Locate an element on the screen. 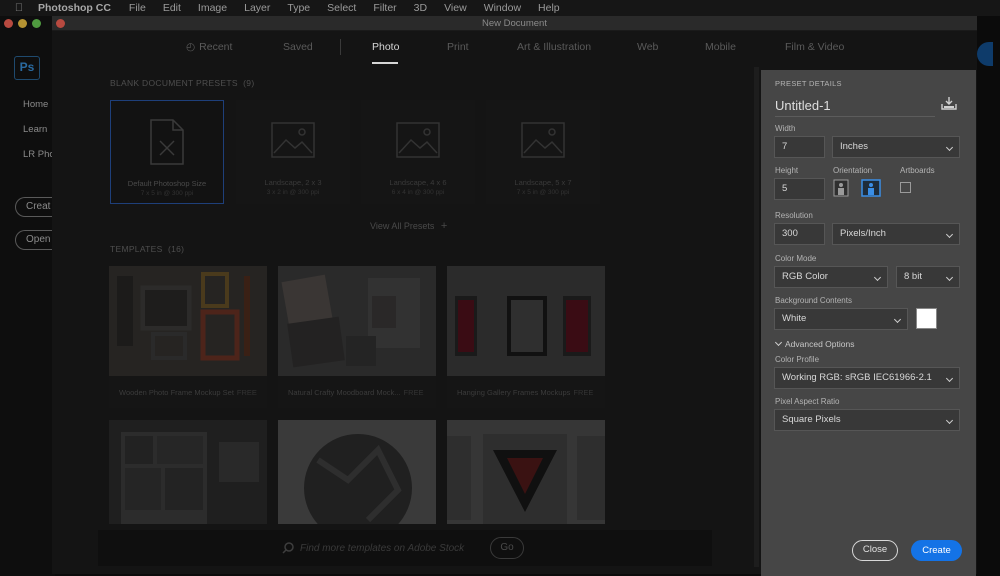 The height and width of the screenshot is (576, 1000). template-caption: Wooden Photo Frame Mockup Set FREE is located at coordinates (188, 392).